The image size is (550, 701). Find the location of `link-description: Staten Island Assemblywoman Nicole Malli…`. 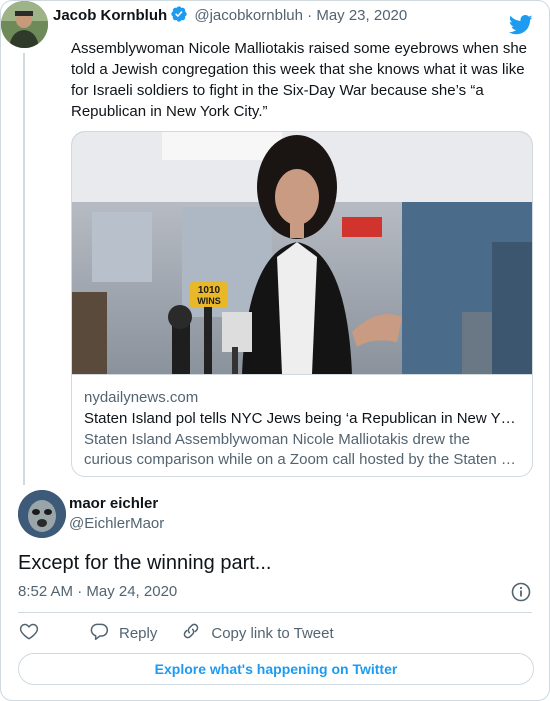

link-description: Staten Island Assemblywoman Nicole Malli… is located at coordinates (300, 449).